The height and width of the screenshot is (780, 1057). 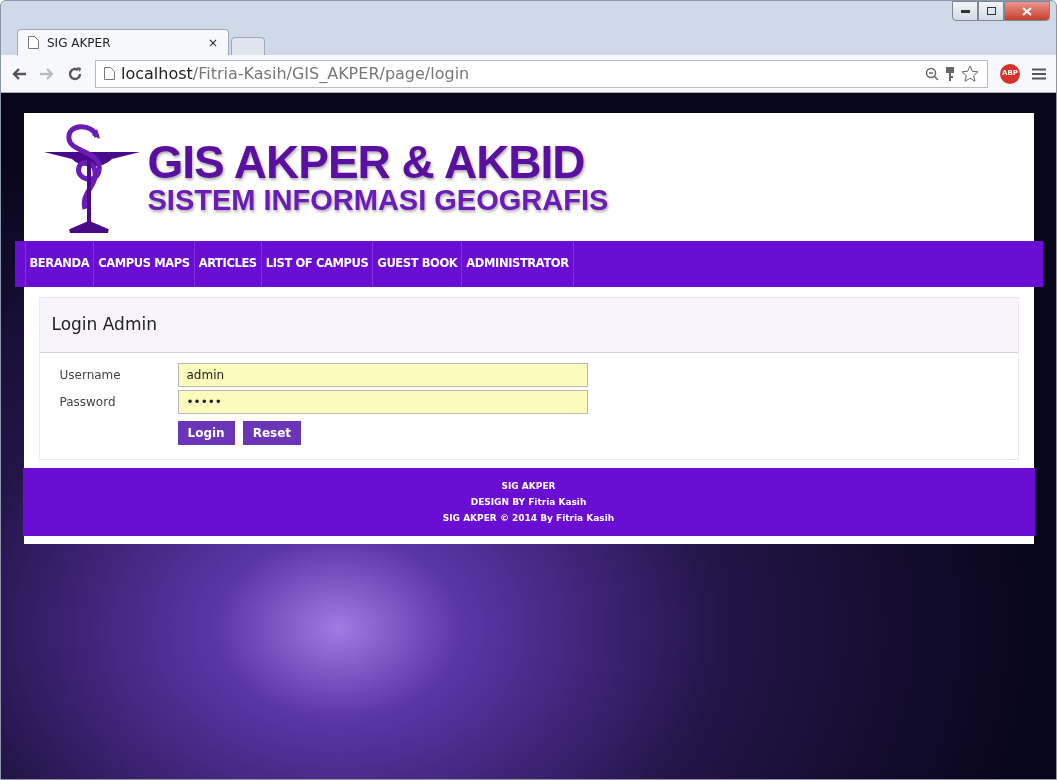 What do you see at coordinates (88, 402) in the screenshot?
I see `field-label: Password` at bounding box center [88, 402].